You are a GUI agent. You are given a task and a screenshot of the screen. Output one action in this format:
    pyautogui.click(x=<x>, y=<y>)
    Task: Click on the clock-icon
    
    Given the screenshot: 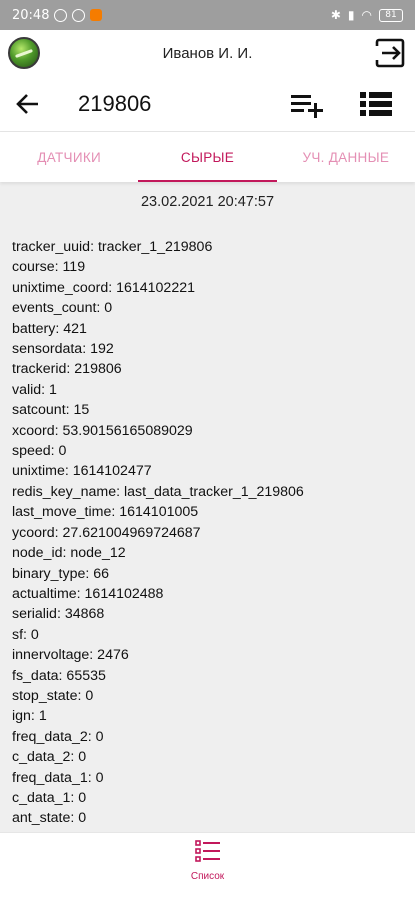 What is the action you would take?
    pyautogui.click(x=79, y=15)
    